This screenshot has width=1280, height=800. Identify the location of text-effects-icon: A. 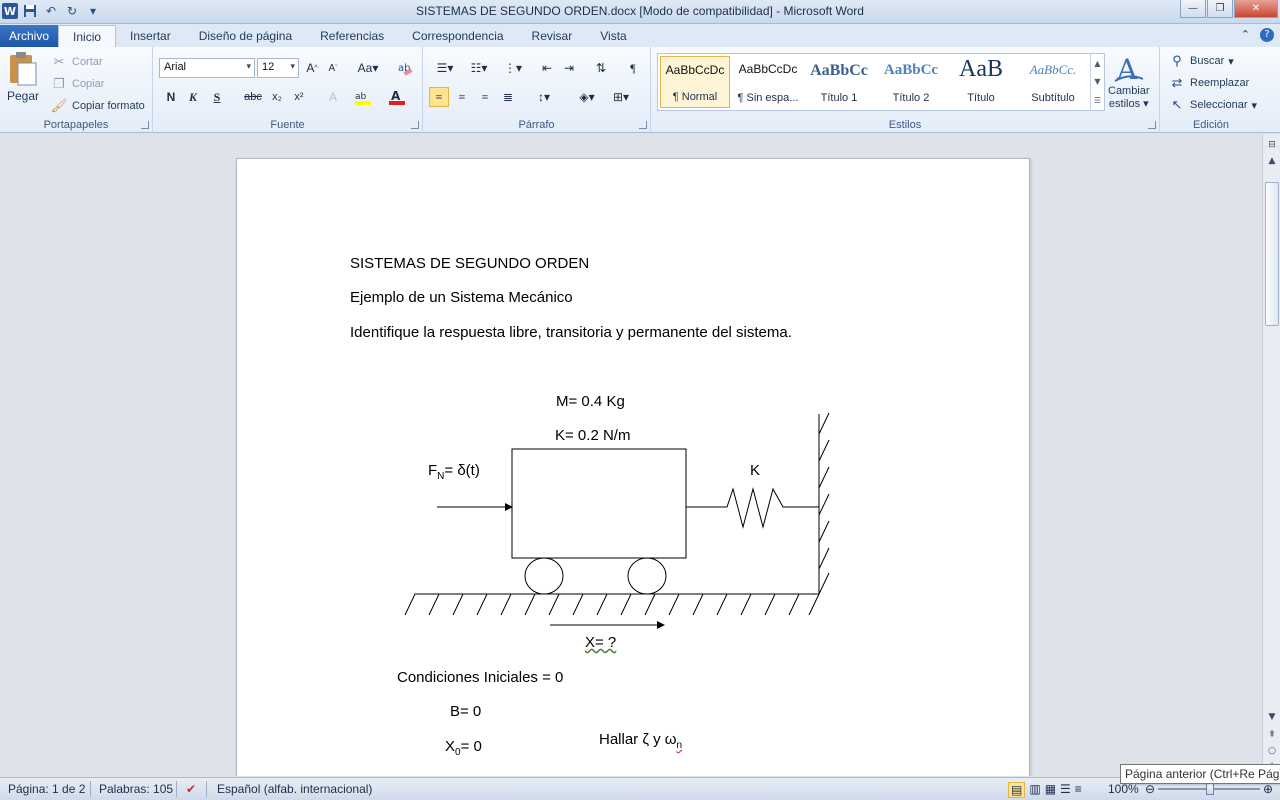
(333, 97).